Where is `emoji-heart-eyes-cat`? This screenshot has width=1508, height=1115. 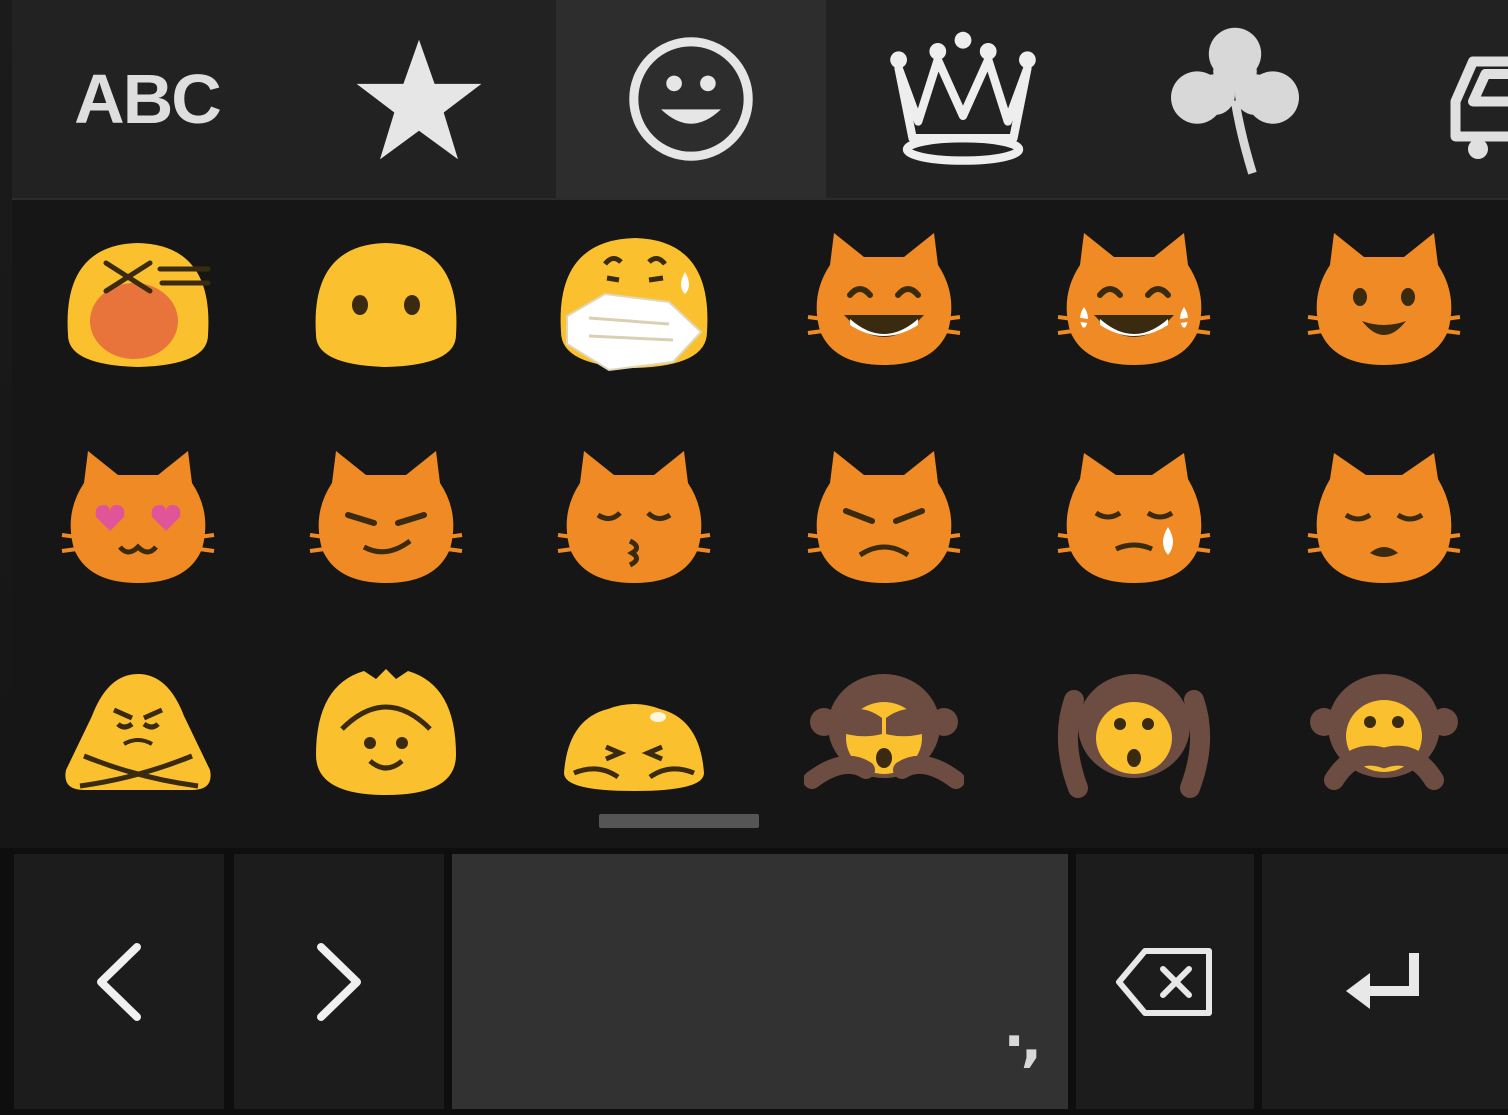 emoji-heart-eyes-cat is located at coordinates (138, 518).